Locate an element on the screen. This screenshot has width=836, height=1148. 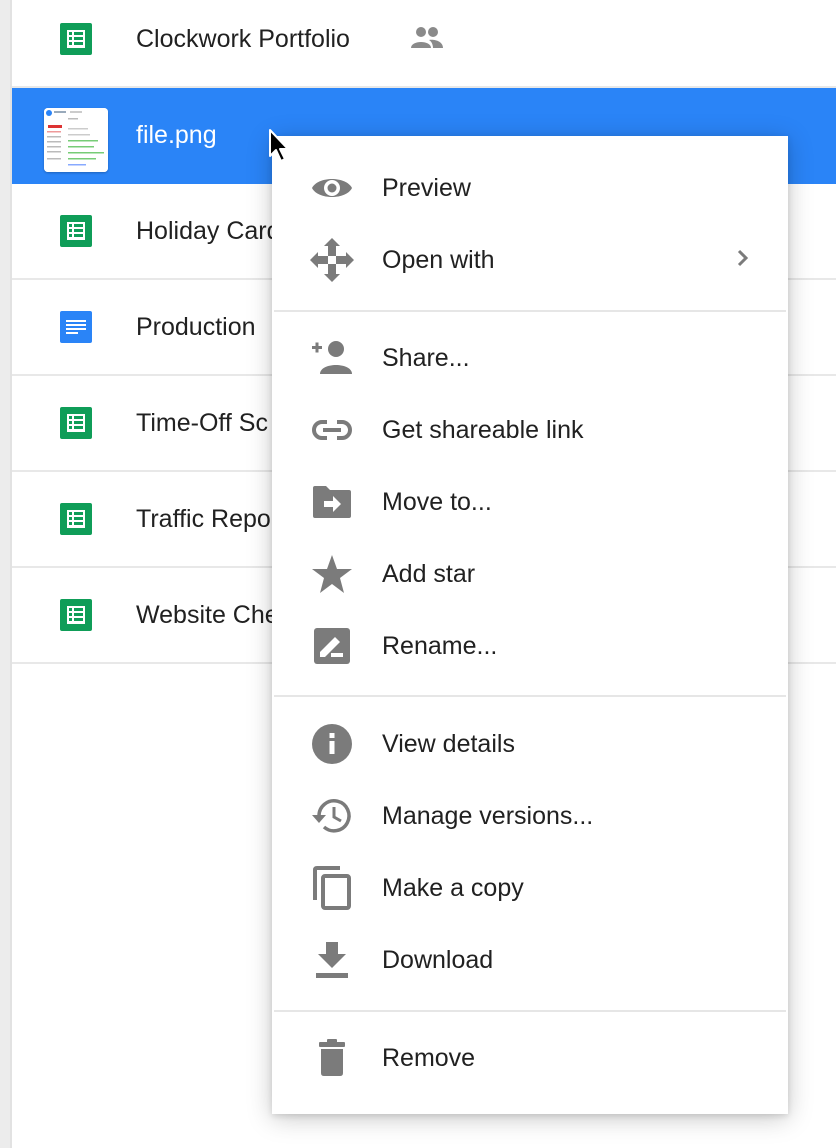
move-arrows-icon is located at coordinates (332, 260).